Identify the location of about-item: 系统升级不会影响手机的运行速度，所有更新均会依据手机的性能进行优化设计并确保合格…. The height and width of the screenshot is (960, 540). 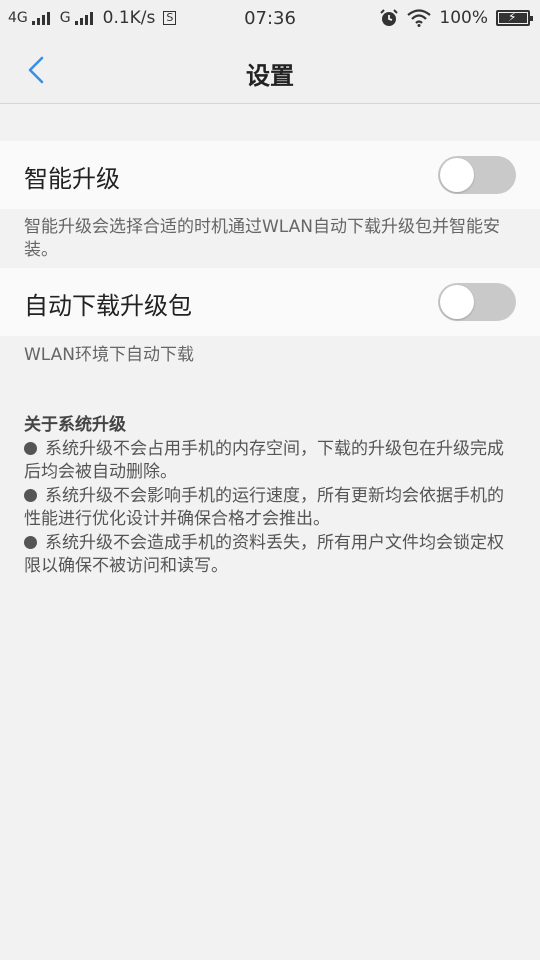
(264, 507).